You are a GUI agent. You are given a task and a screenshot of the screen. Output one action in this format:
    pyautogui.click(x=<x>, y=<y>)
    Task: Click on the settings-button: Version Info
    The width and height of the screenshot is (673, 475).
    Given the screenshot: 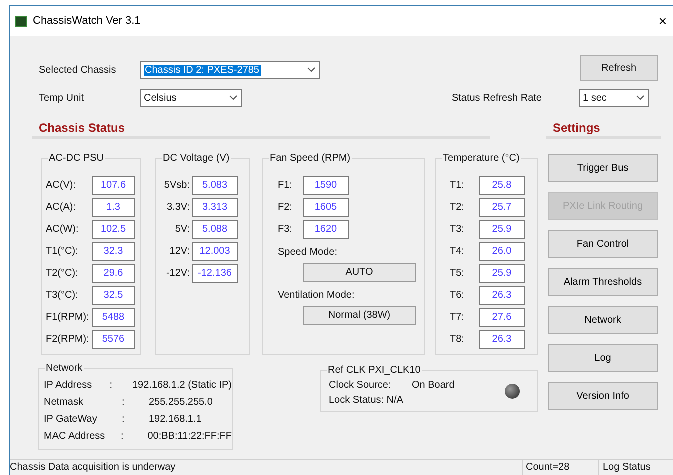 What is the action you would take?
    pyautogui.click(x=603, y=396)
    